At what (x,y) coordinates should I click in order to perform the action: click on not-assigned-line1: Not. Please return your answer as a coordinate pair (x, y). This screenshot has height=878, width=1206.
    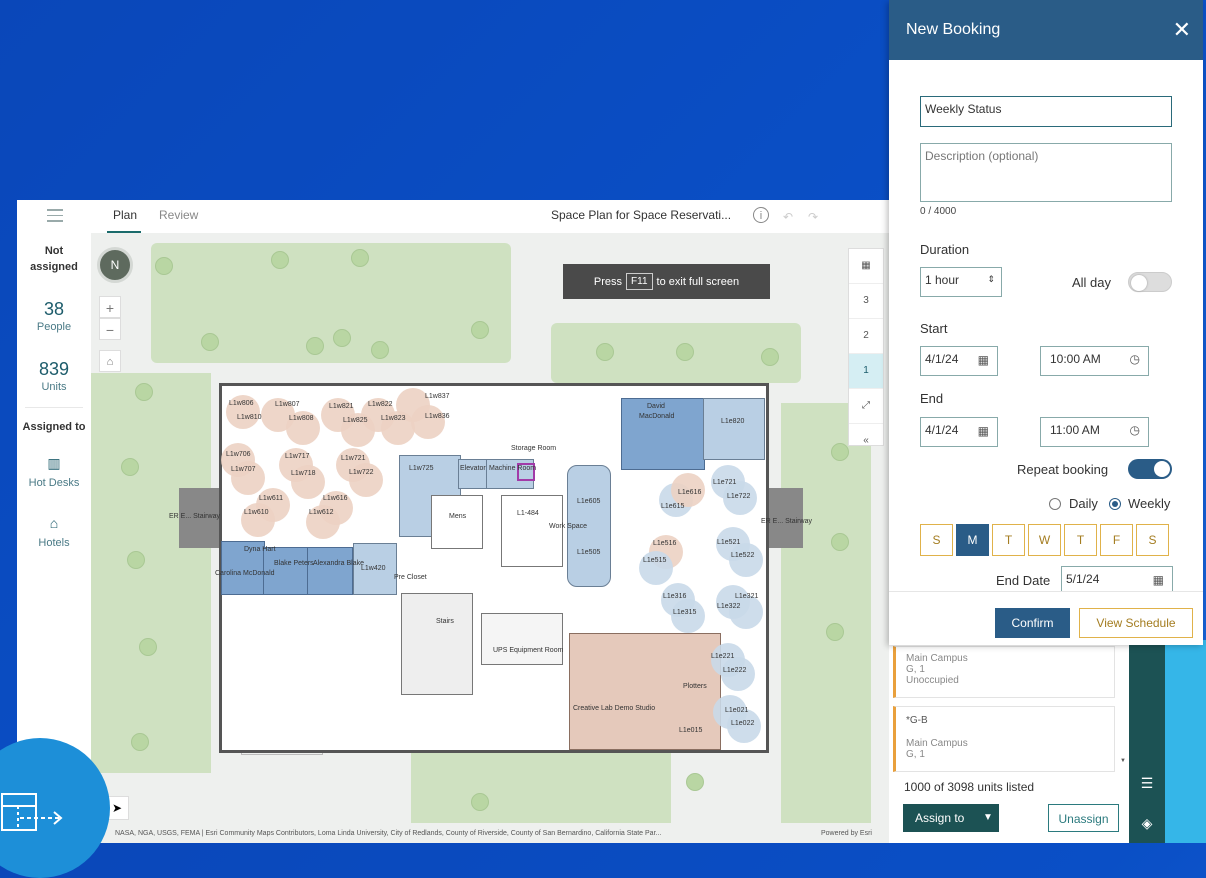
    Looking at the image, I should click on (54, 251).